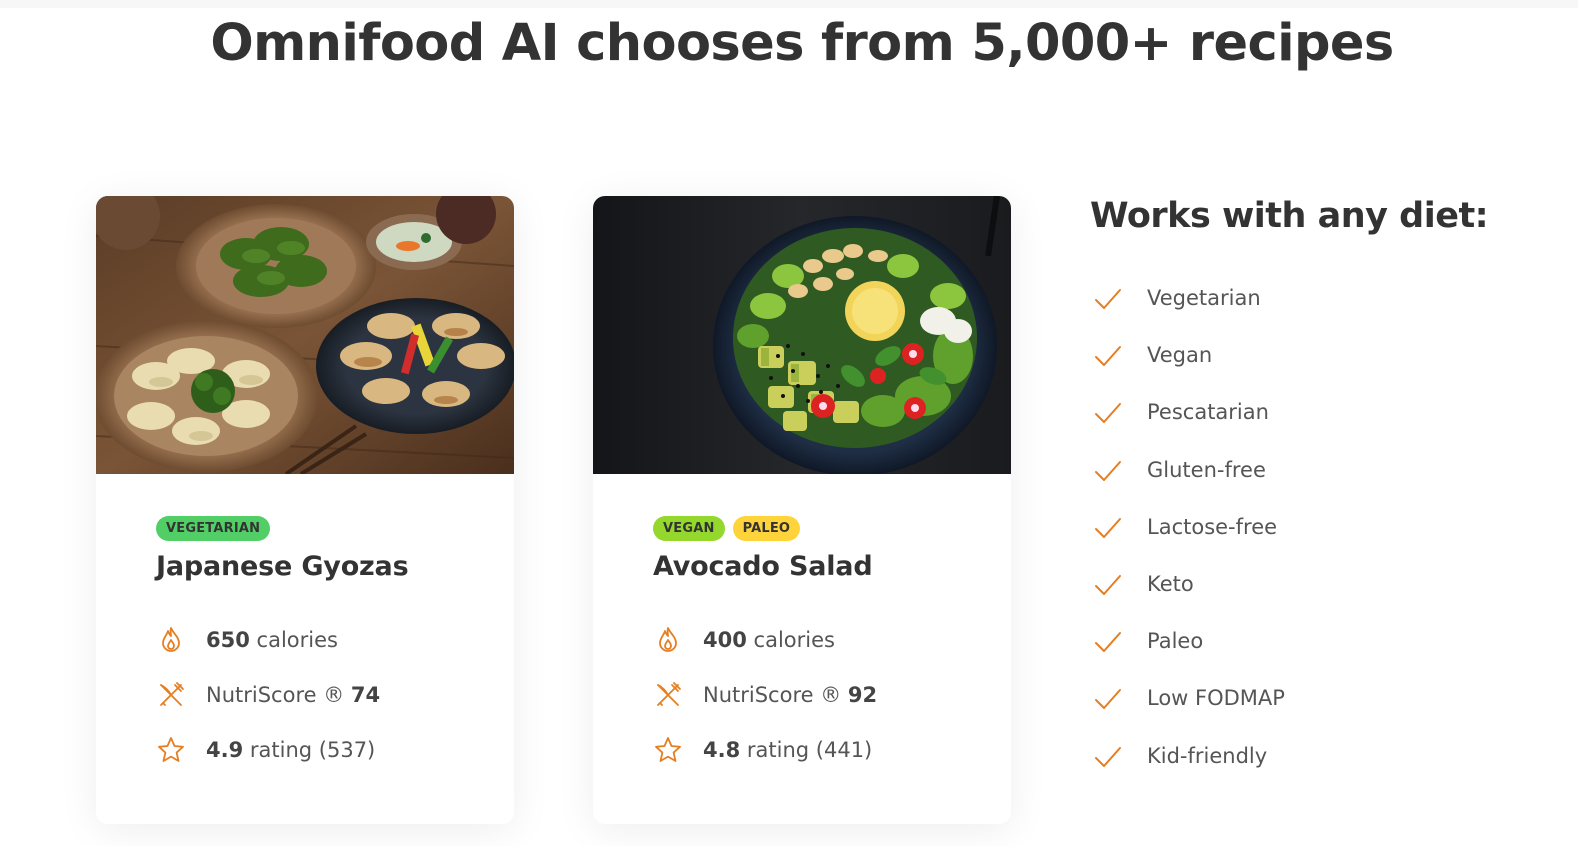 This screenshot has width=1578, height=846. Describe the element at coordinates (802, 43) in the screenshot. I see `section-heading: Omnifood AI chooses from 5,000+ recipes` at that location.